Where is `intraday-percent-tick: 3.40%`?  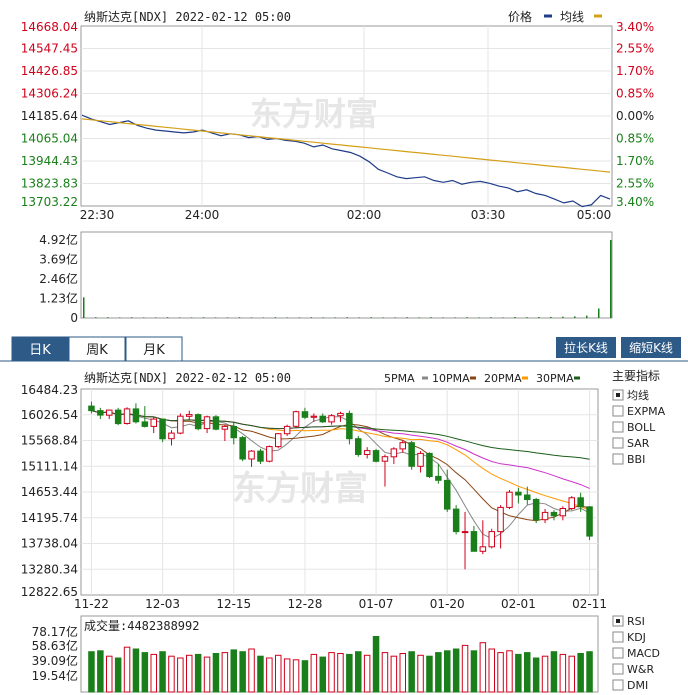
intraday-percent-tick: 3.40% is located at coordinates (635, 27).